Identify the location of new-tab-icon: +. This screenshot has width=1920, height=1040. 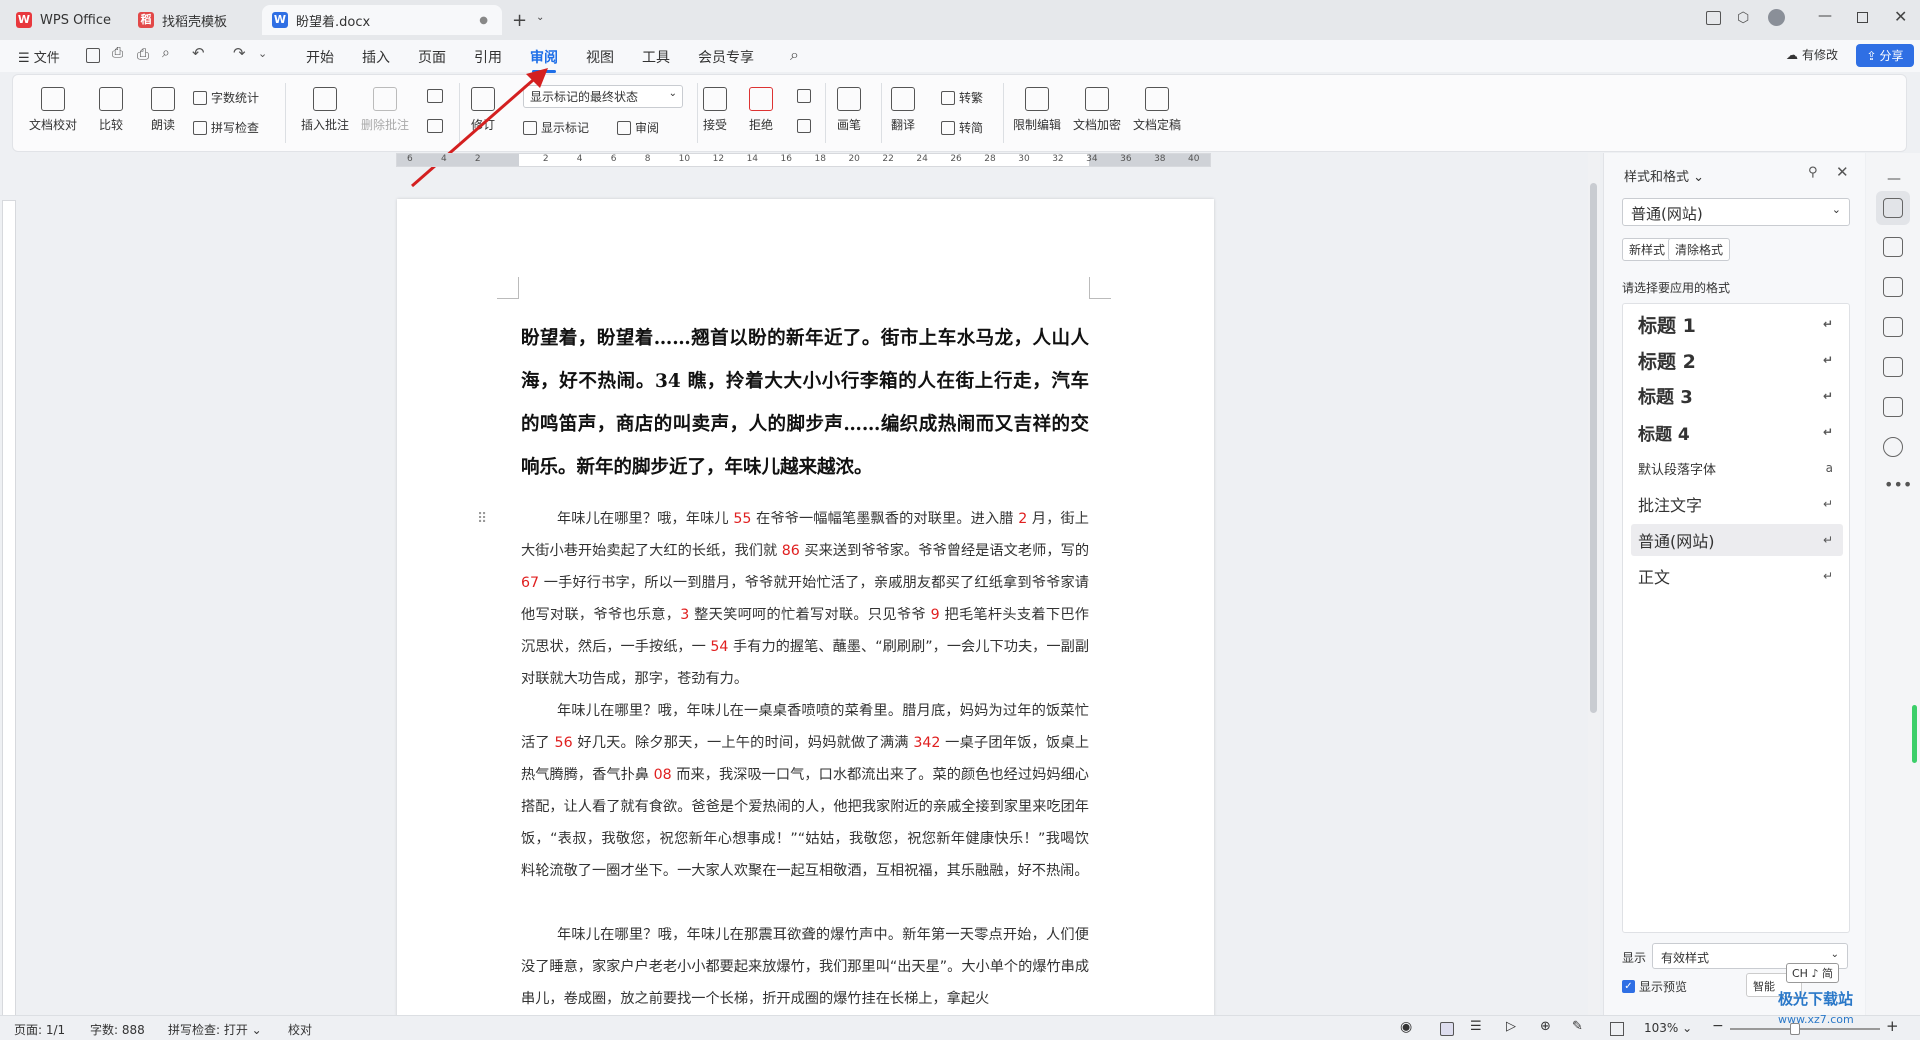
(519, 20).